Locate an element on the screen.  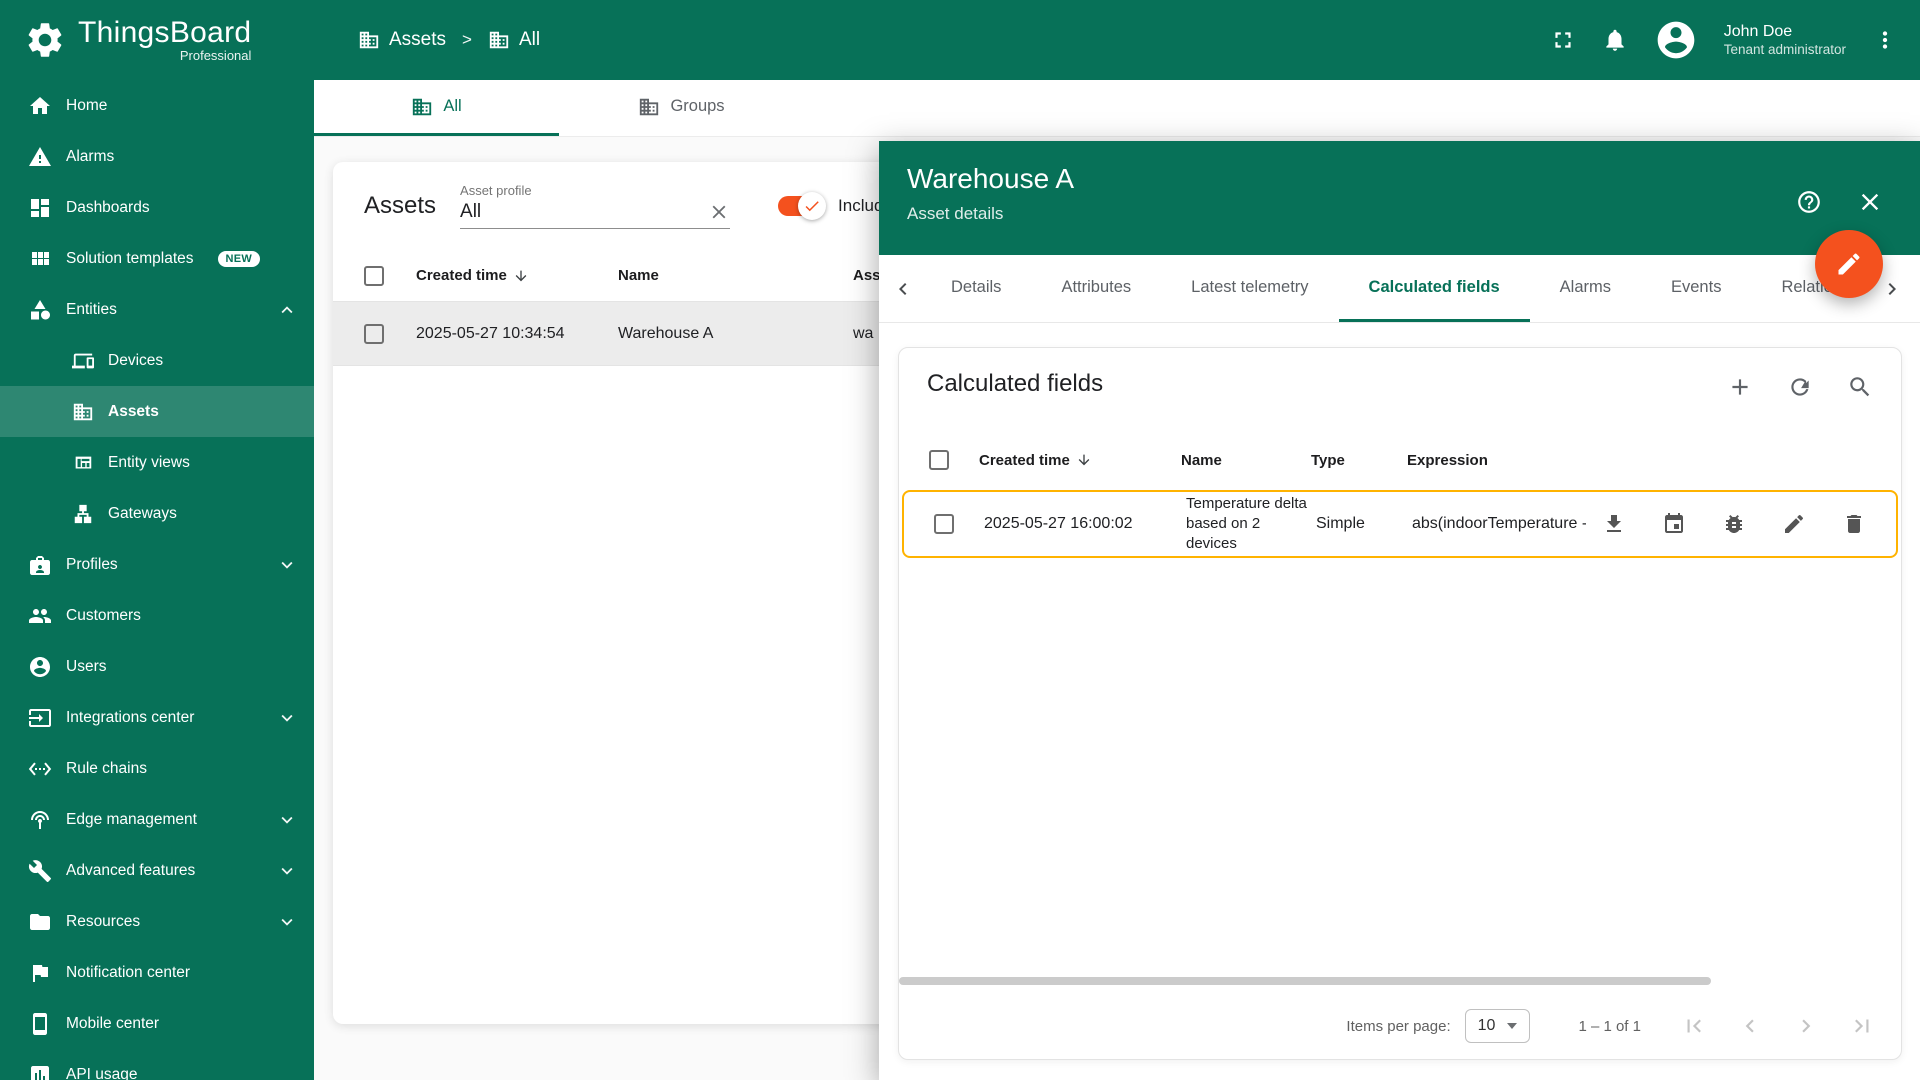
delete-icon is located at coordinates (1854, 524).